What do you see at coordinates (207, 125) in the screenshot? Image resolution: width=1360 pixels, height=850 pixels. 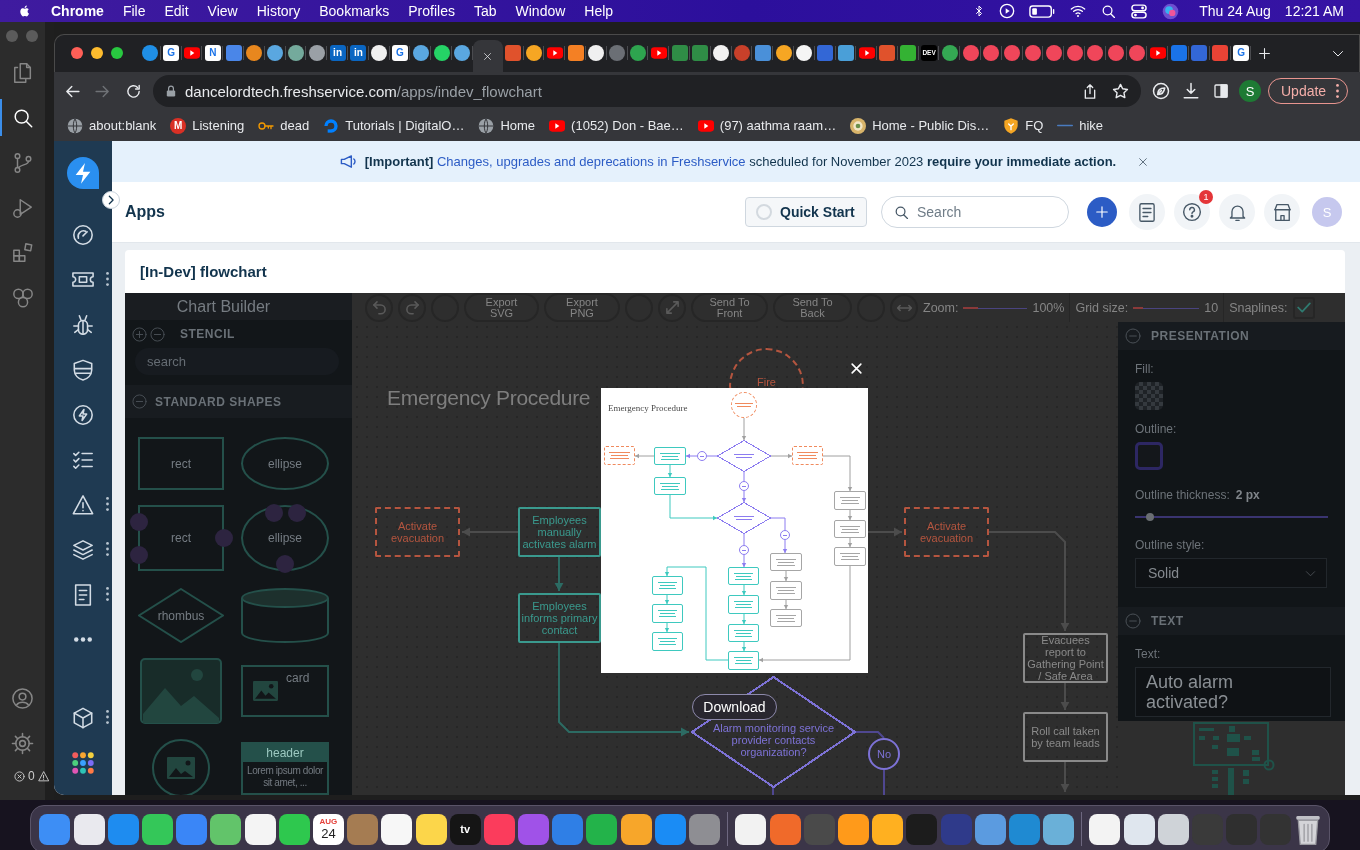 I see `bookmark: M Listening` at bounding box center [207, 125].